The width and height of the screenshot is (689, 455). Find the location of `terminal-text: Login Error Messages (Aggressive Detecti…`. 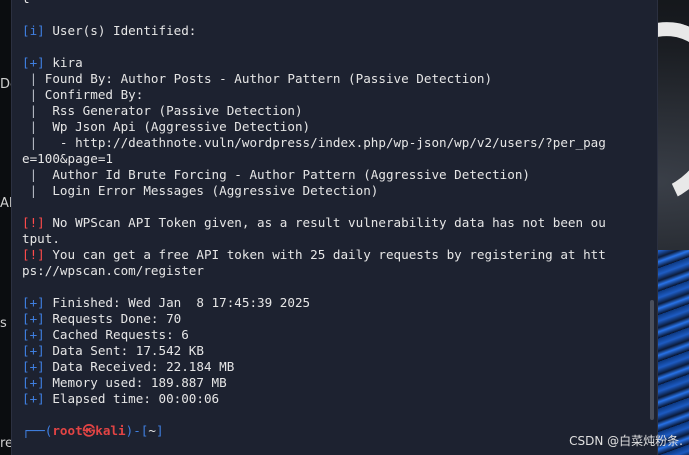

terminal-text: Login Error Messages (Aggressive Detecti… is located at coordinates (208, 190).